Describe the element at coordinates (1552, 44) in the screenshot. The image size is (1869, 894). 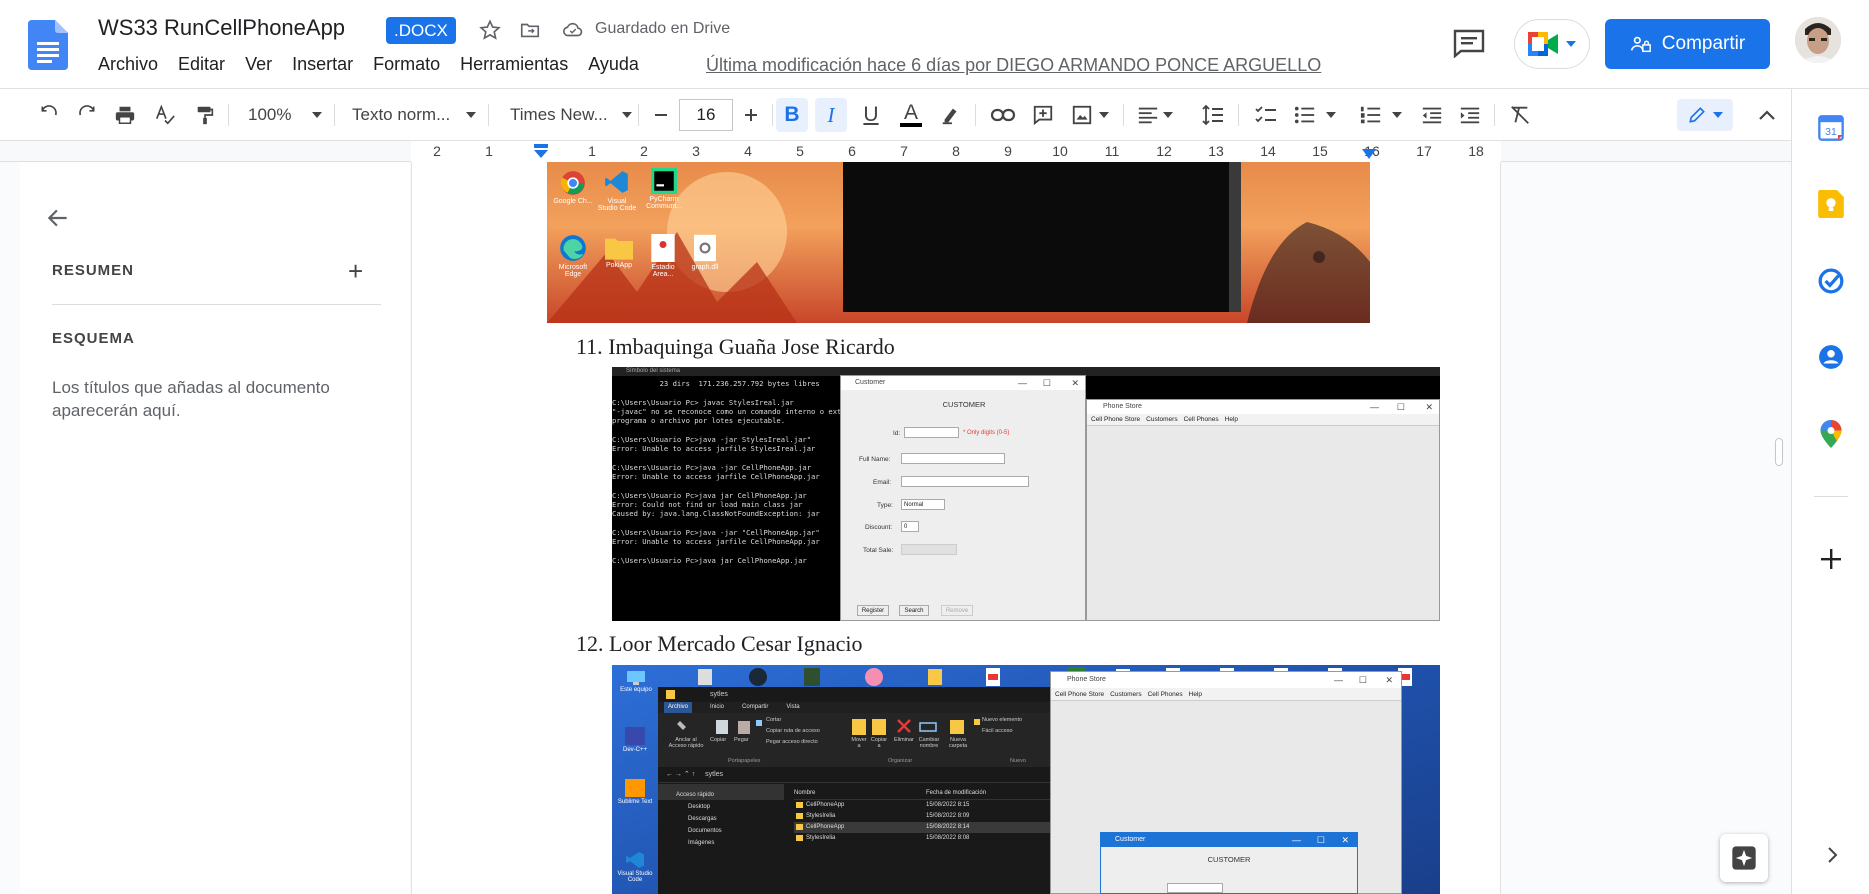
I see `meet-button` at that location.